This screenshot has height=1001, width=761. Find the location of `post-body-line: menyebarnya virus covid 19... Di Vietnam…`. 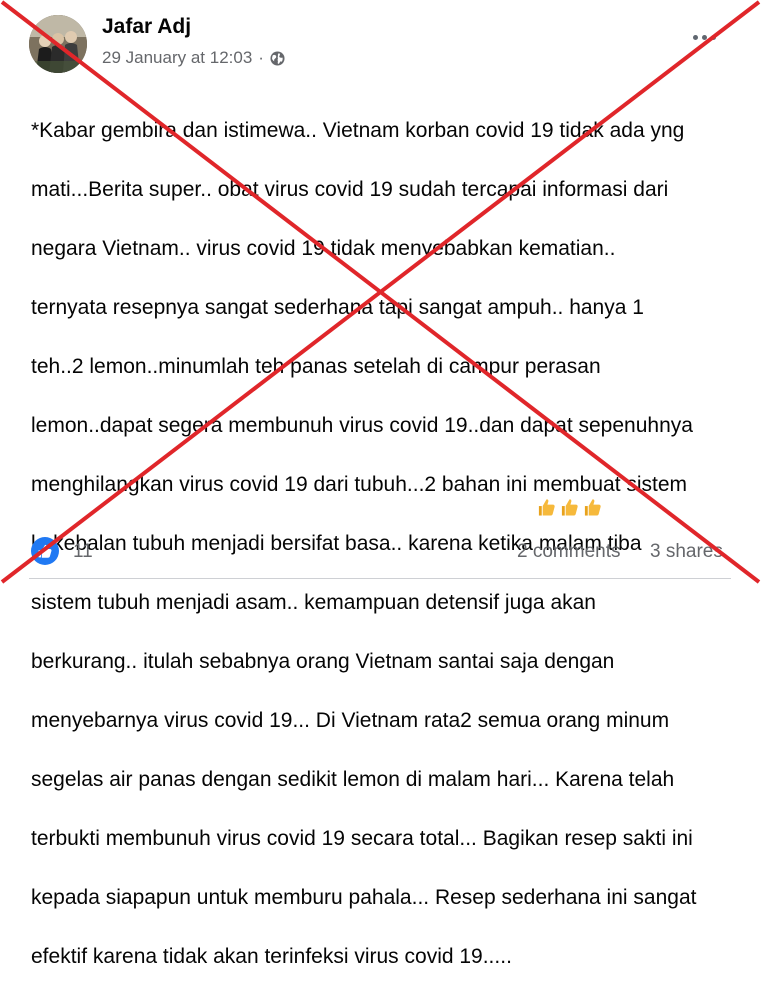

post-body-line: menyebarnya virus covid 19... Di Vietnam… is located at coordinates (350, 720).